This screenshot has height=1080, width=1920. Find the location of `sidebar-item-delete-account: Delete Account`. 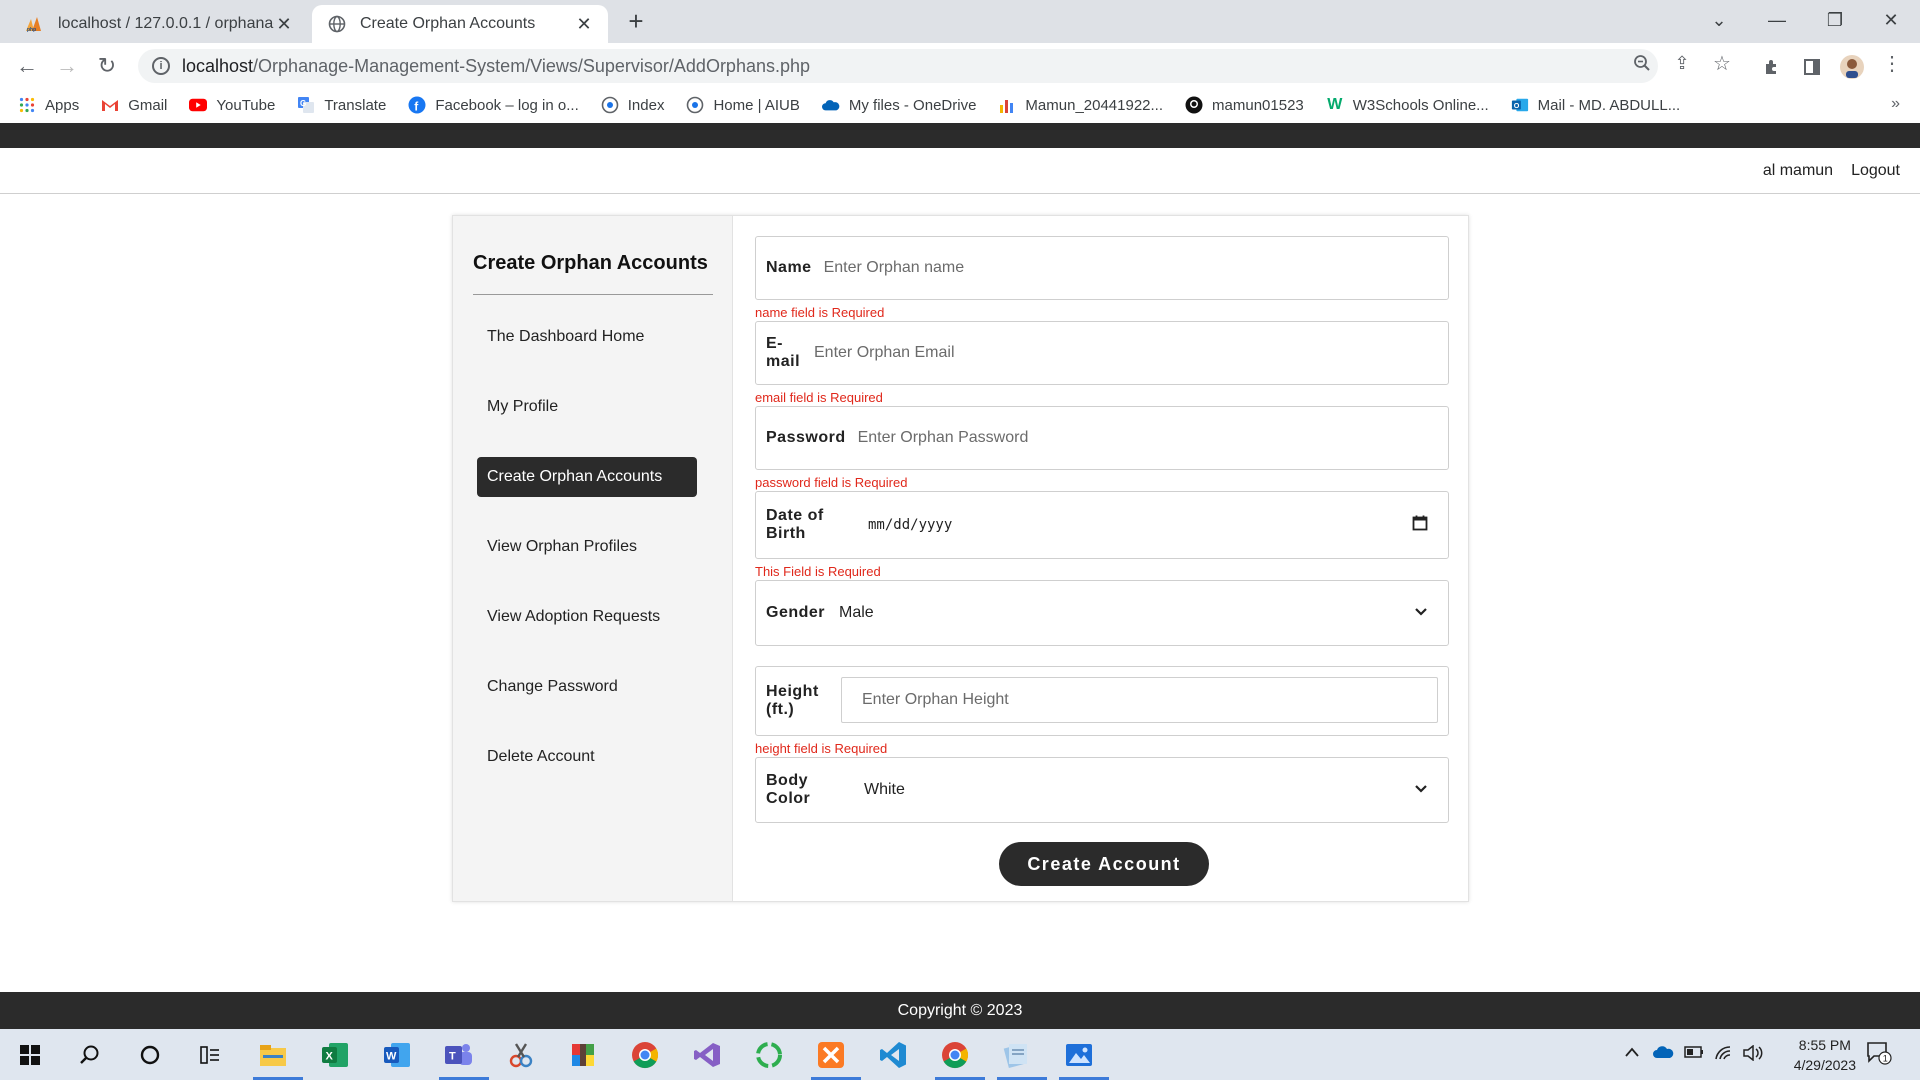

sidebar-item-delete-account: Delete Account is located at coordinates (587, 757).